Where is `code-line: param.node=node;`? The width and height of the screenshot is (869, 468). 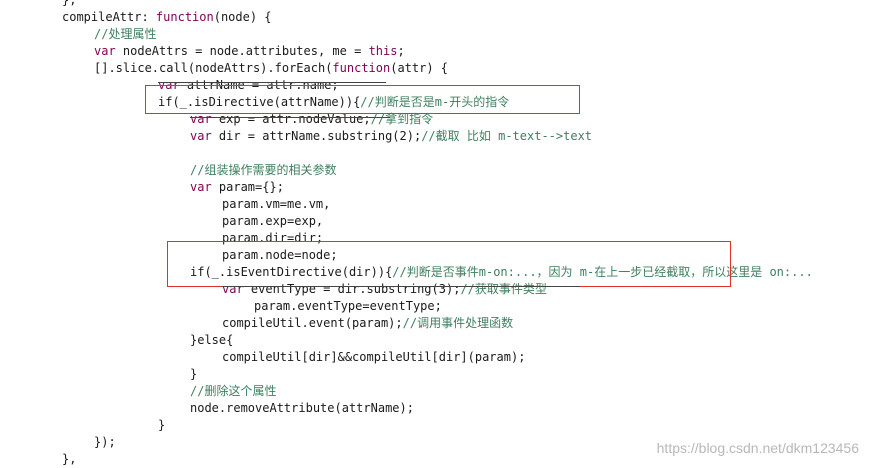
code-line: param.node=node; is located at coordinates (280, 255).